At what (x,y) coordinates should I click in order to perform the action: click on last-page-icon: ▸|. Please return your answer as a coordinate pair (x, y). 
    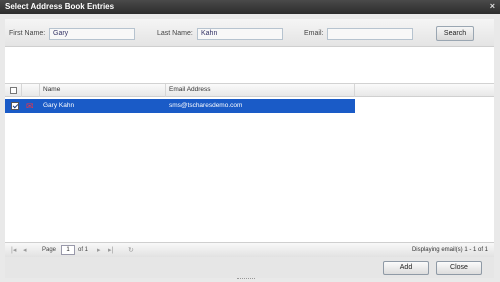
    Looking at the image, I should click on (110, 250).